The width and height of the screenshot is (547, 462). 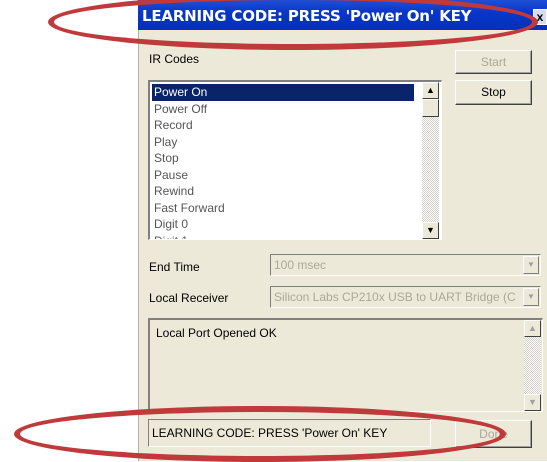 What do you see at coordinates (174, 59) in the screenshot?
I see `ir-codes-label: IR Codes` at bounding box center [174, 59].